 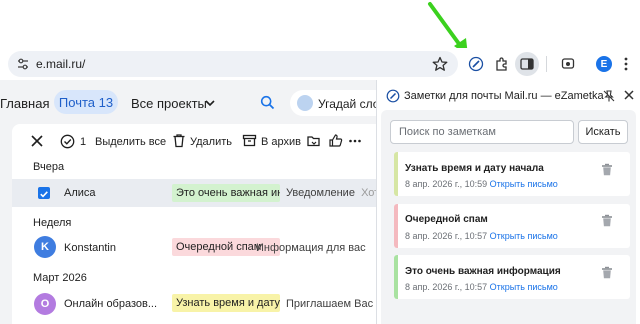 I want to click on url-text: e.mail.ru/, so click(x=60, y=64).